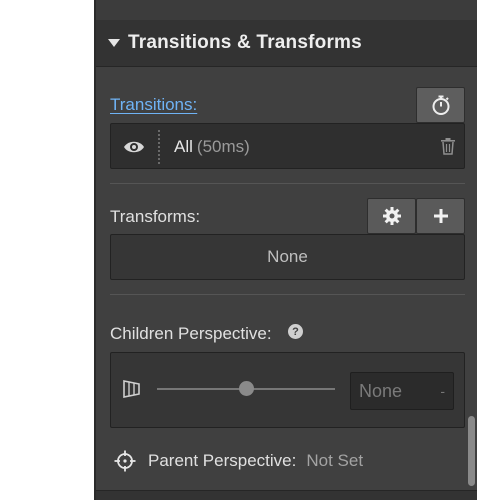  Describe the element at coordinates (335, 460) in the screenshot. I see `parent-perspective-value: Not Set` at that location.